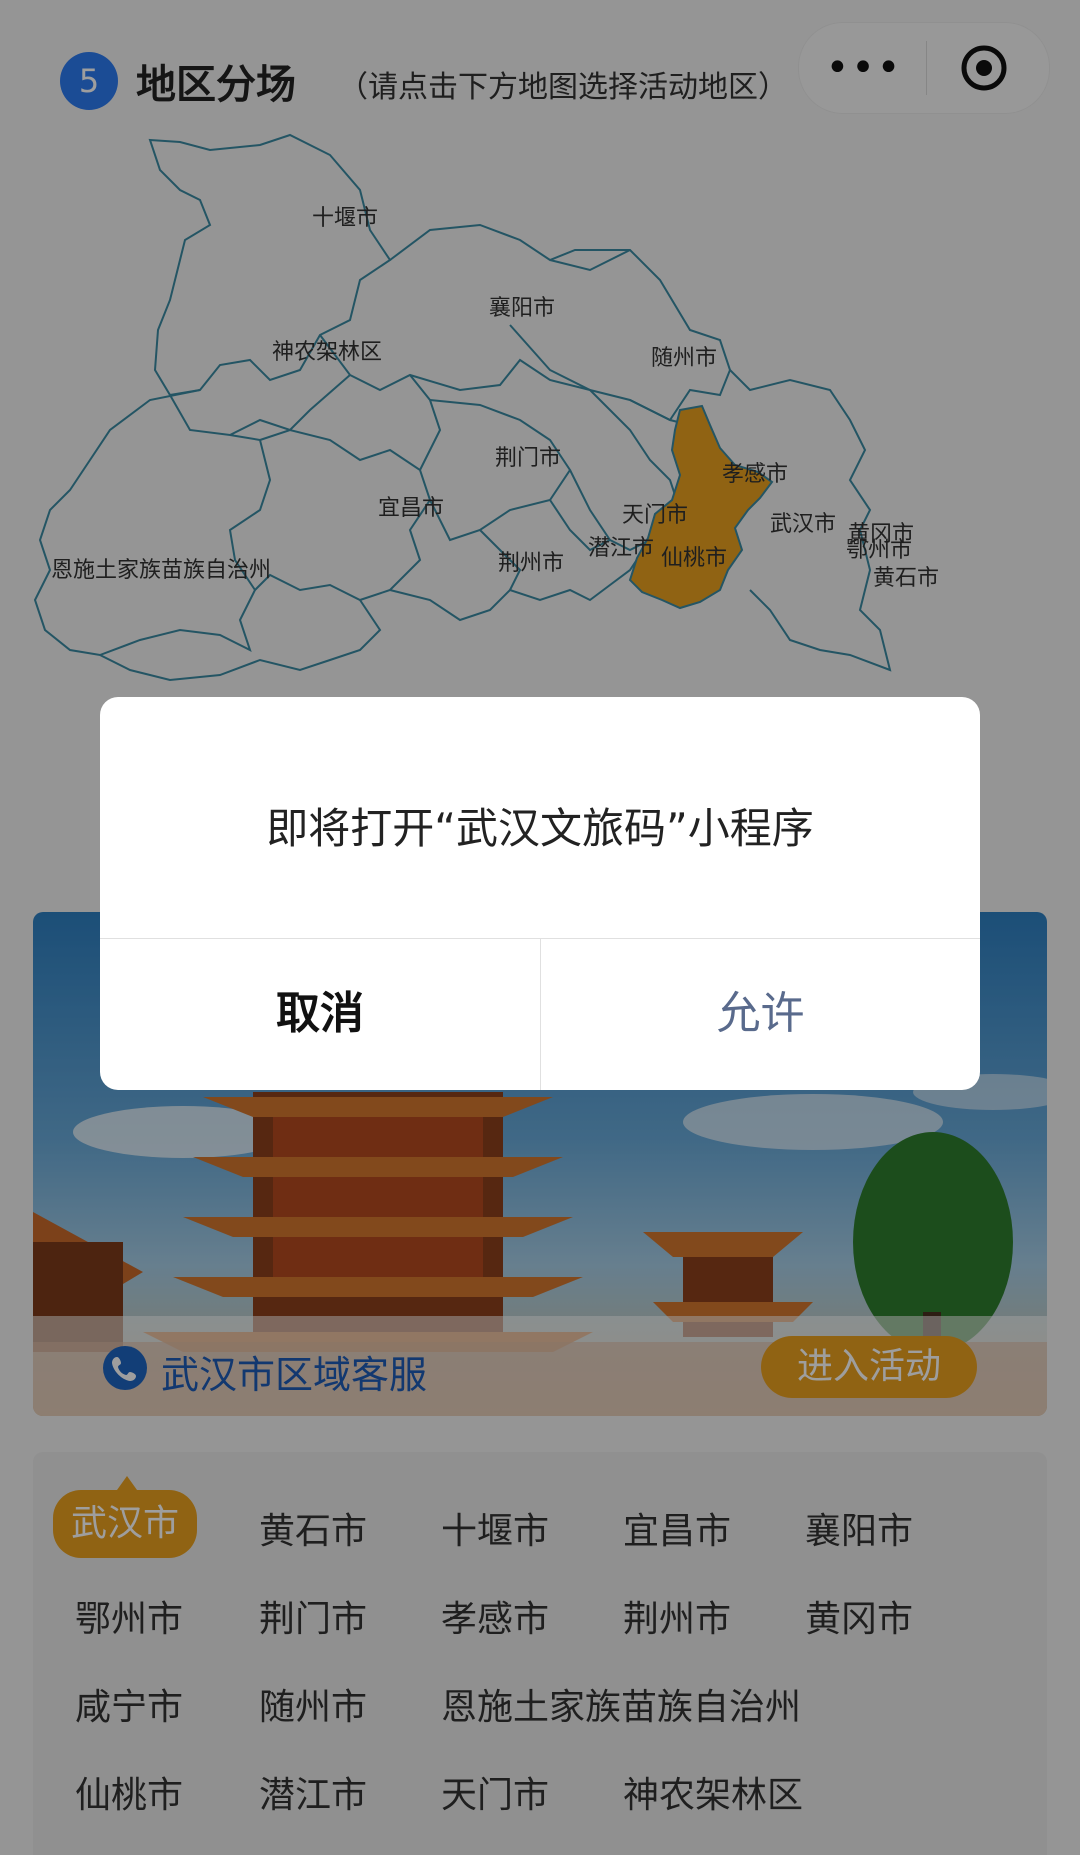  I want to click on cancel-button: 取消, so click(320, 1014).